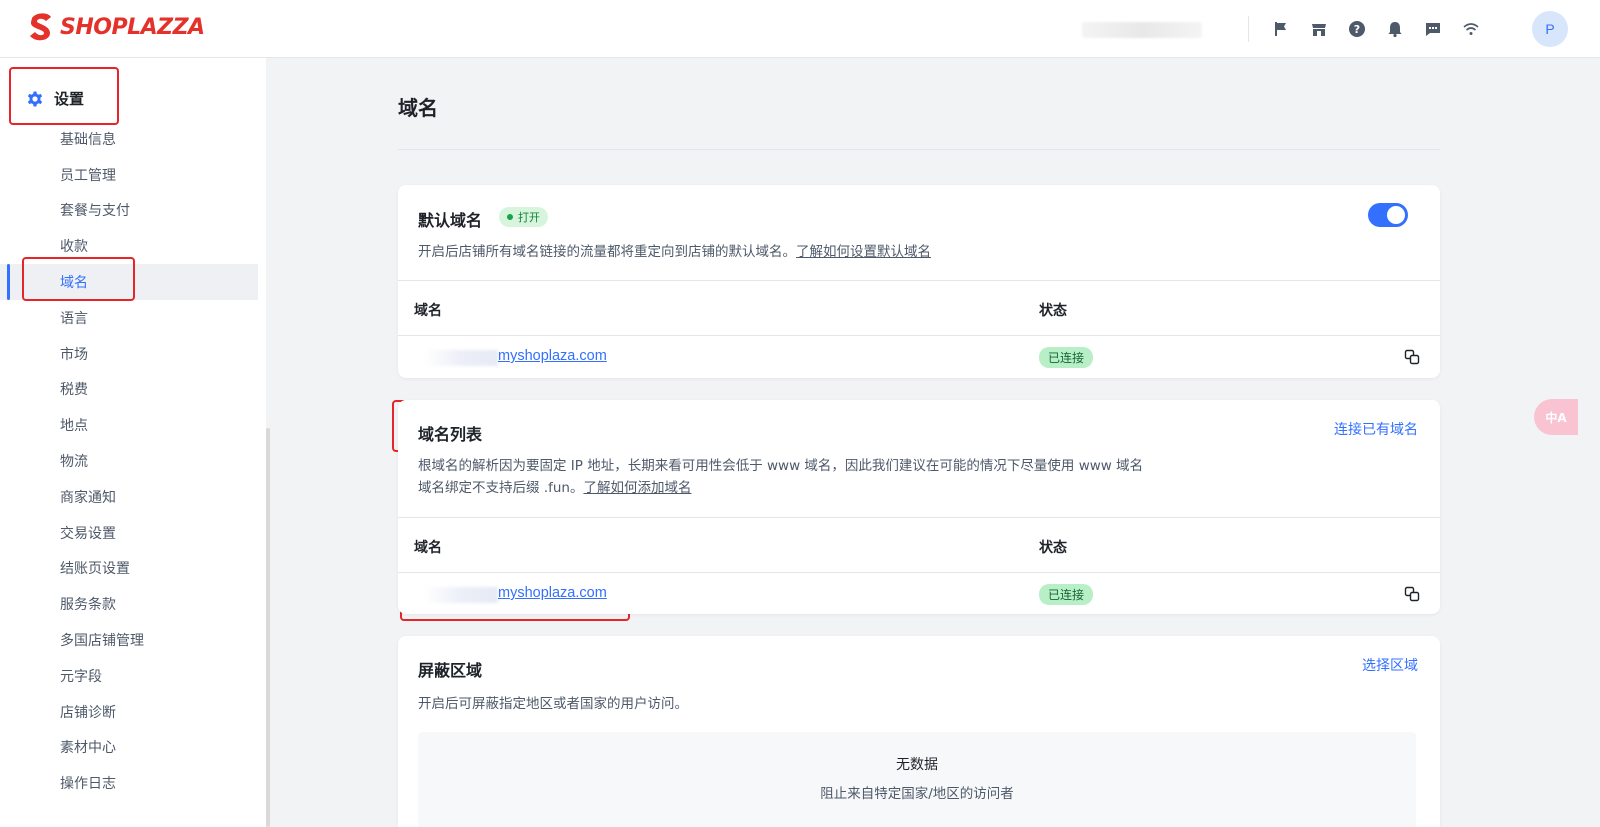 This screenshot has height=827, width=1600. Describe the element at coordinates (919, 545) in the screenshot. I see `domain-list-table-header: 域名 状态` at that location.